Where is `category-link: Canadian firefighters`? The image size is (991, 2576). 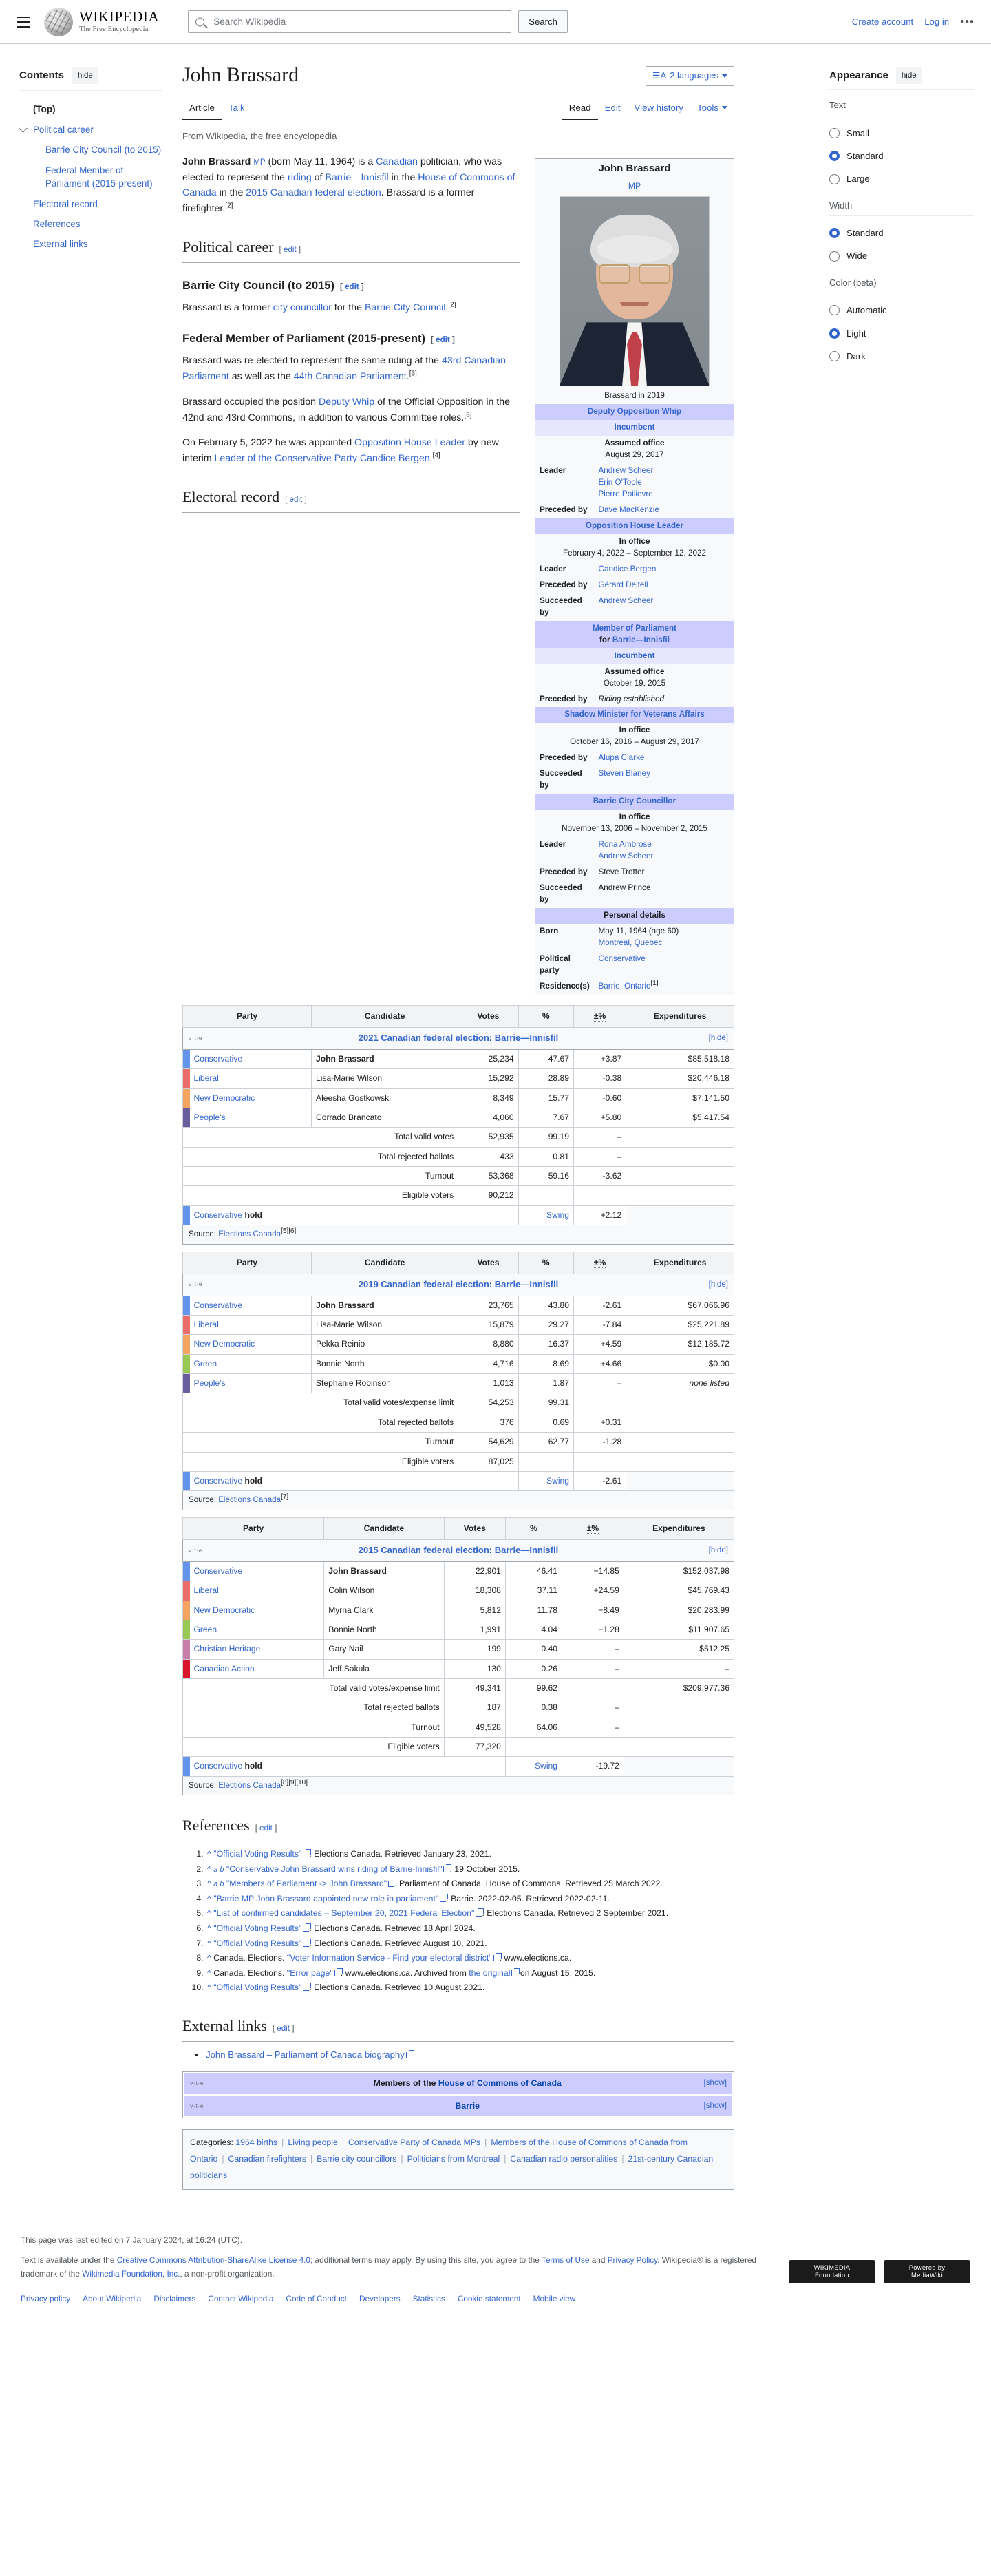
category-link: Canadian firefighters is located at coordinates (267, 2159).